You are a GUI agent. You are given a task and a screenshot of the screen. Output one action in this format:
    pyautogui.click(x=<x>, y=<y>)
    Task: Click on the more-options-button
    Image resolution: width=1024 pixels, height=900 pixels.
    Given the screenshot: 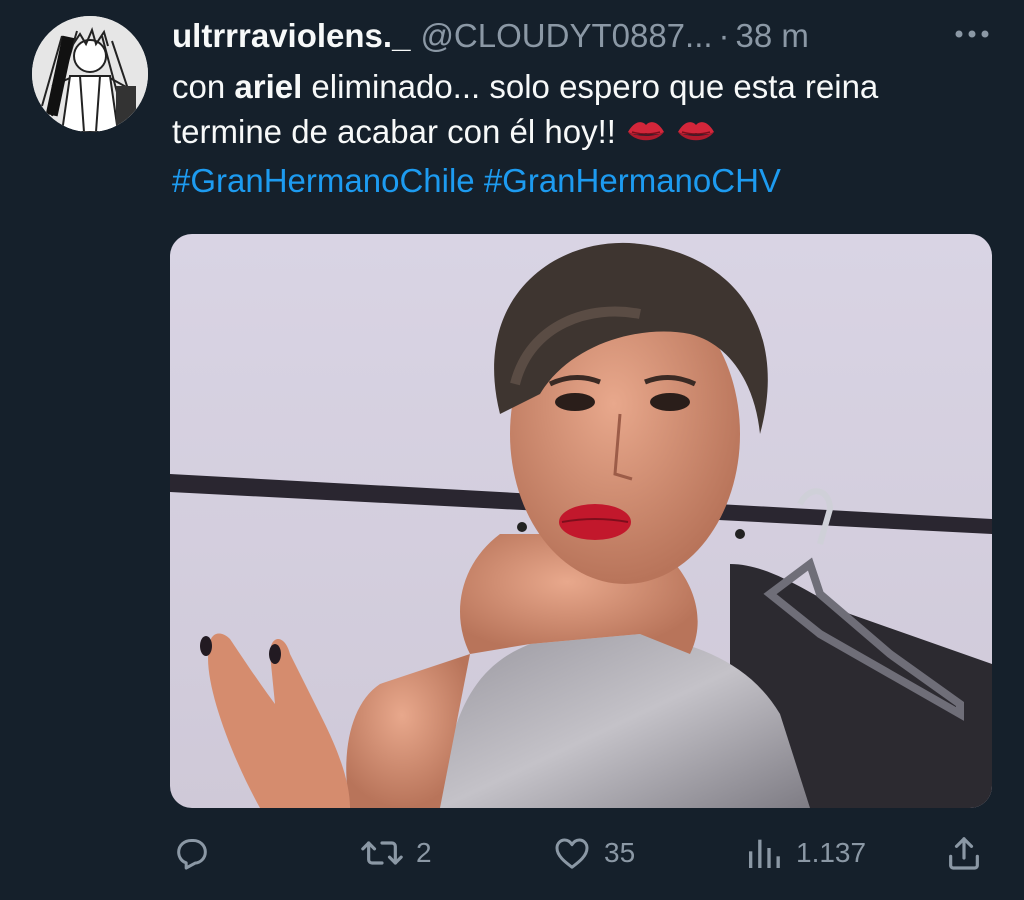 What is the action you would take?
    pyautogui.click(x=972, y=34)
    